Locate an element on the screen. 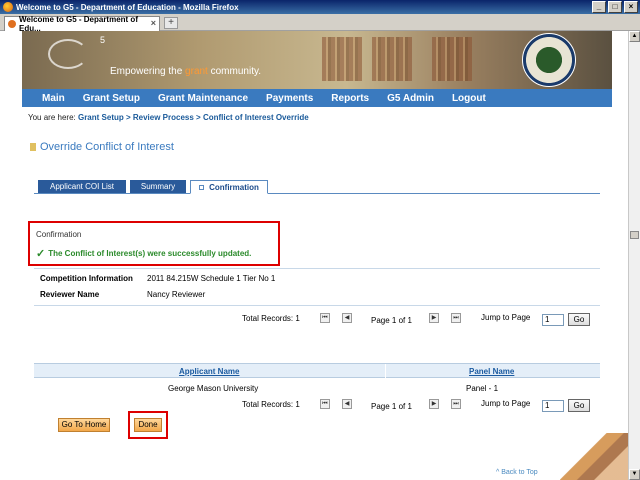 The image size is (640, 480). column-applicant-name: Applicant Name is located at coordinates (209, 371).